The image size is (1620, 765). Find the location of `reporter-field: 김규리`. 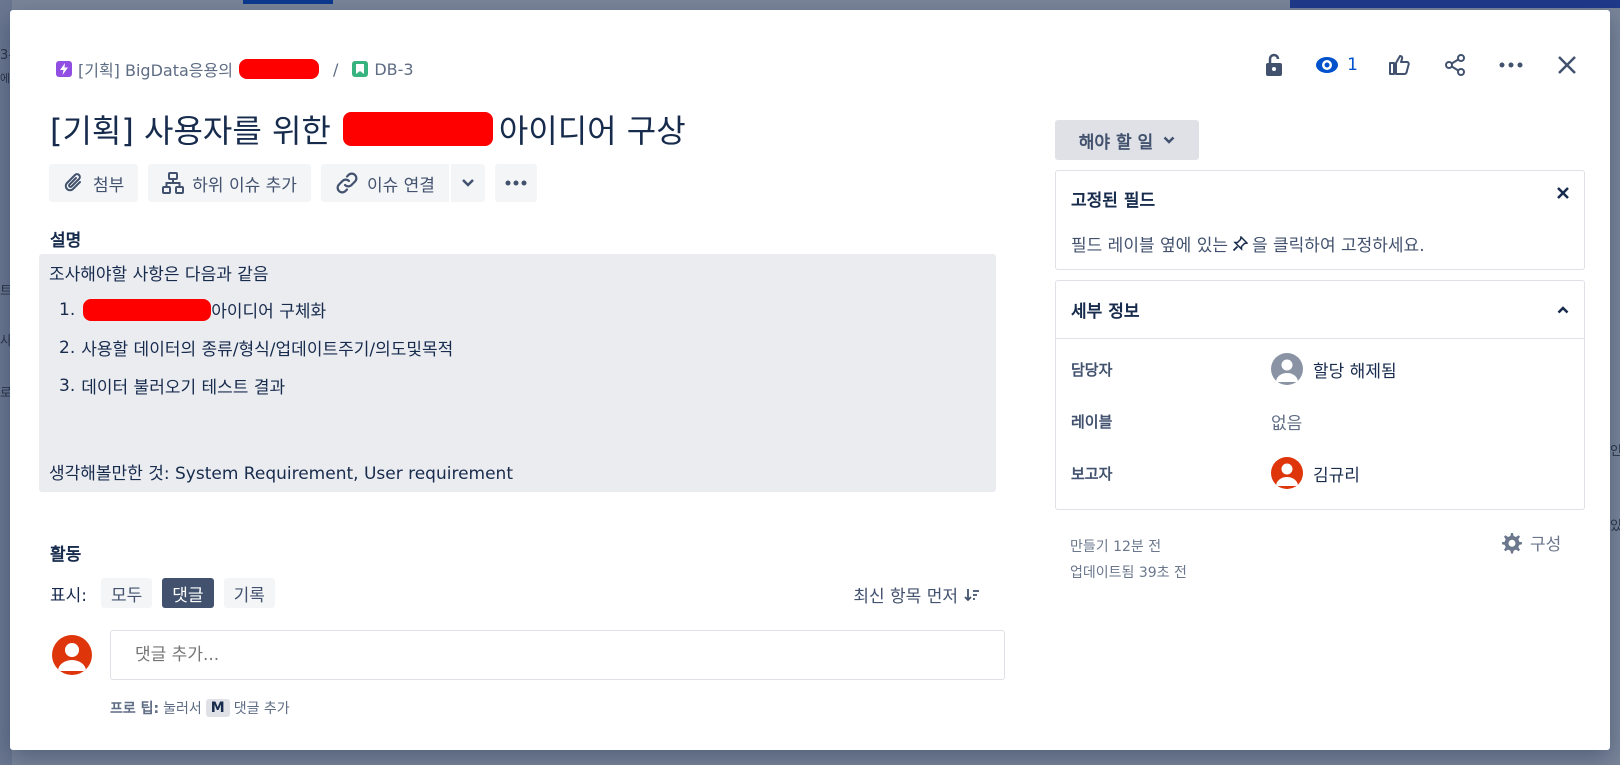

reporter-field: 김규리 is located at coordinates (1315, 473).